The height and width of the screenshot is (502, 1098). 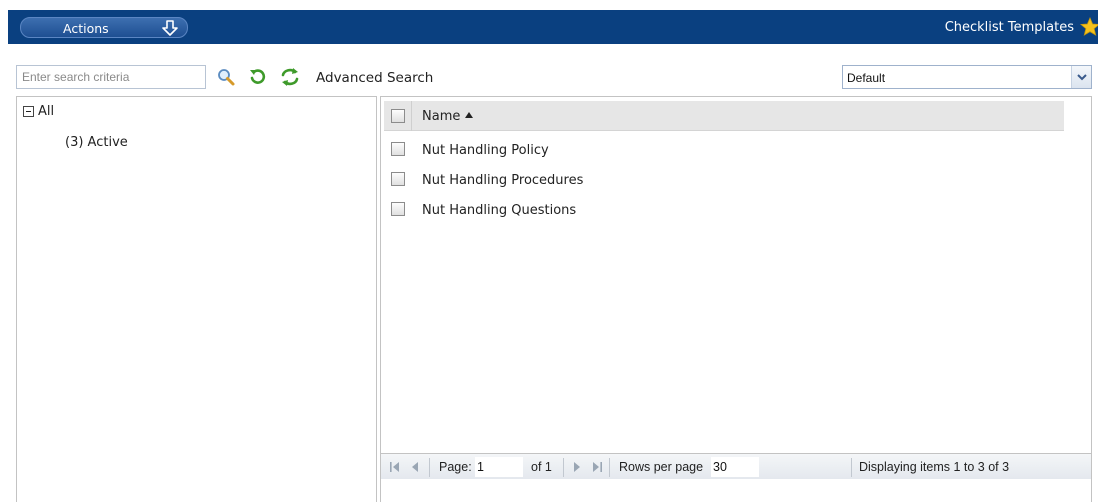 I want to click on view-select-dropdown-button, so click(x=1081, y=77).